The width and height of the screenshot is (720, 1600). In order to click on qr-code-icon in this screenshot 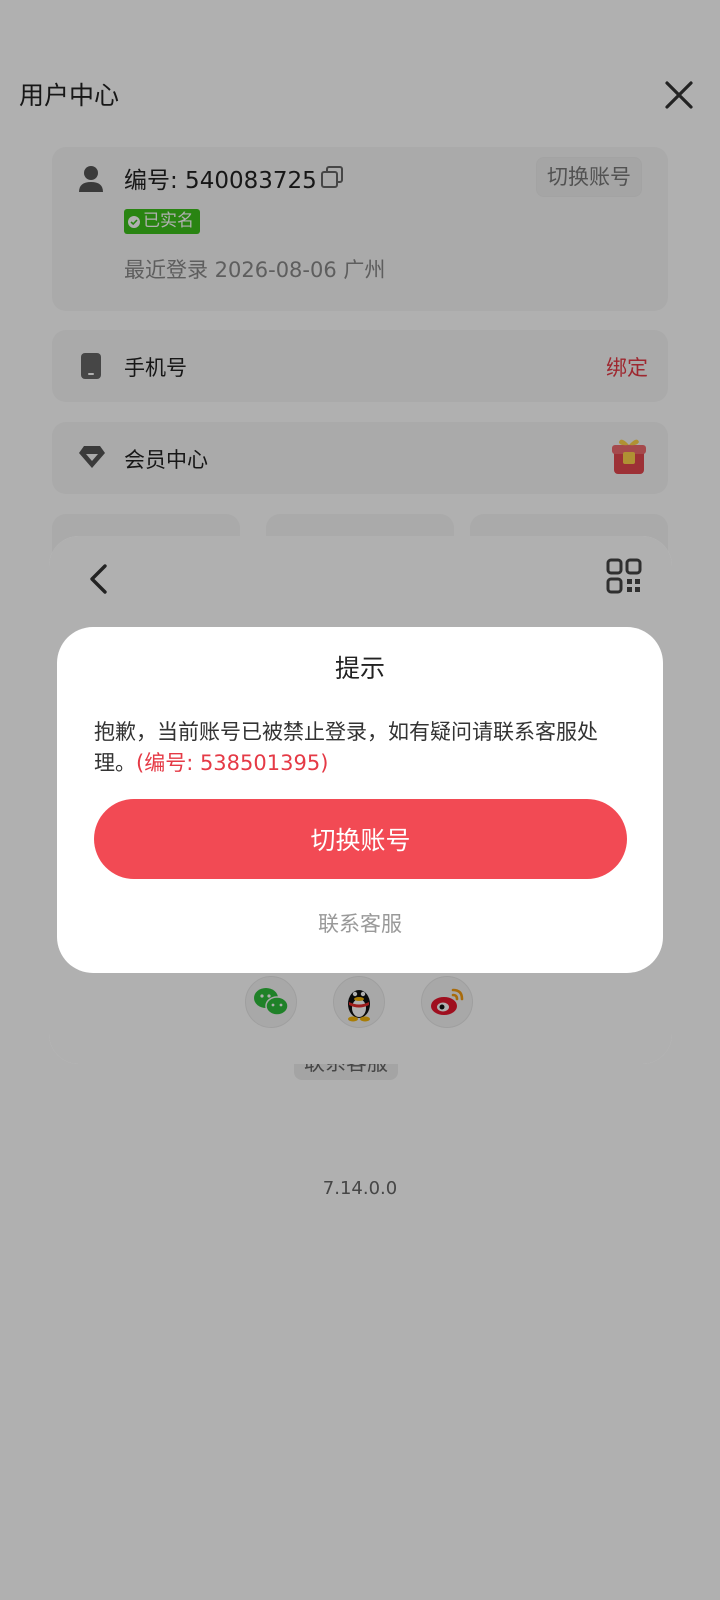, I will do `click(624, 576)`.